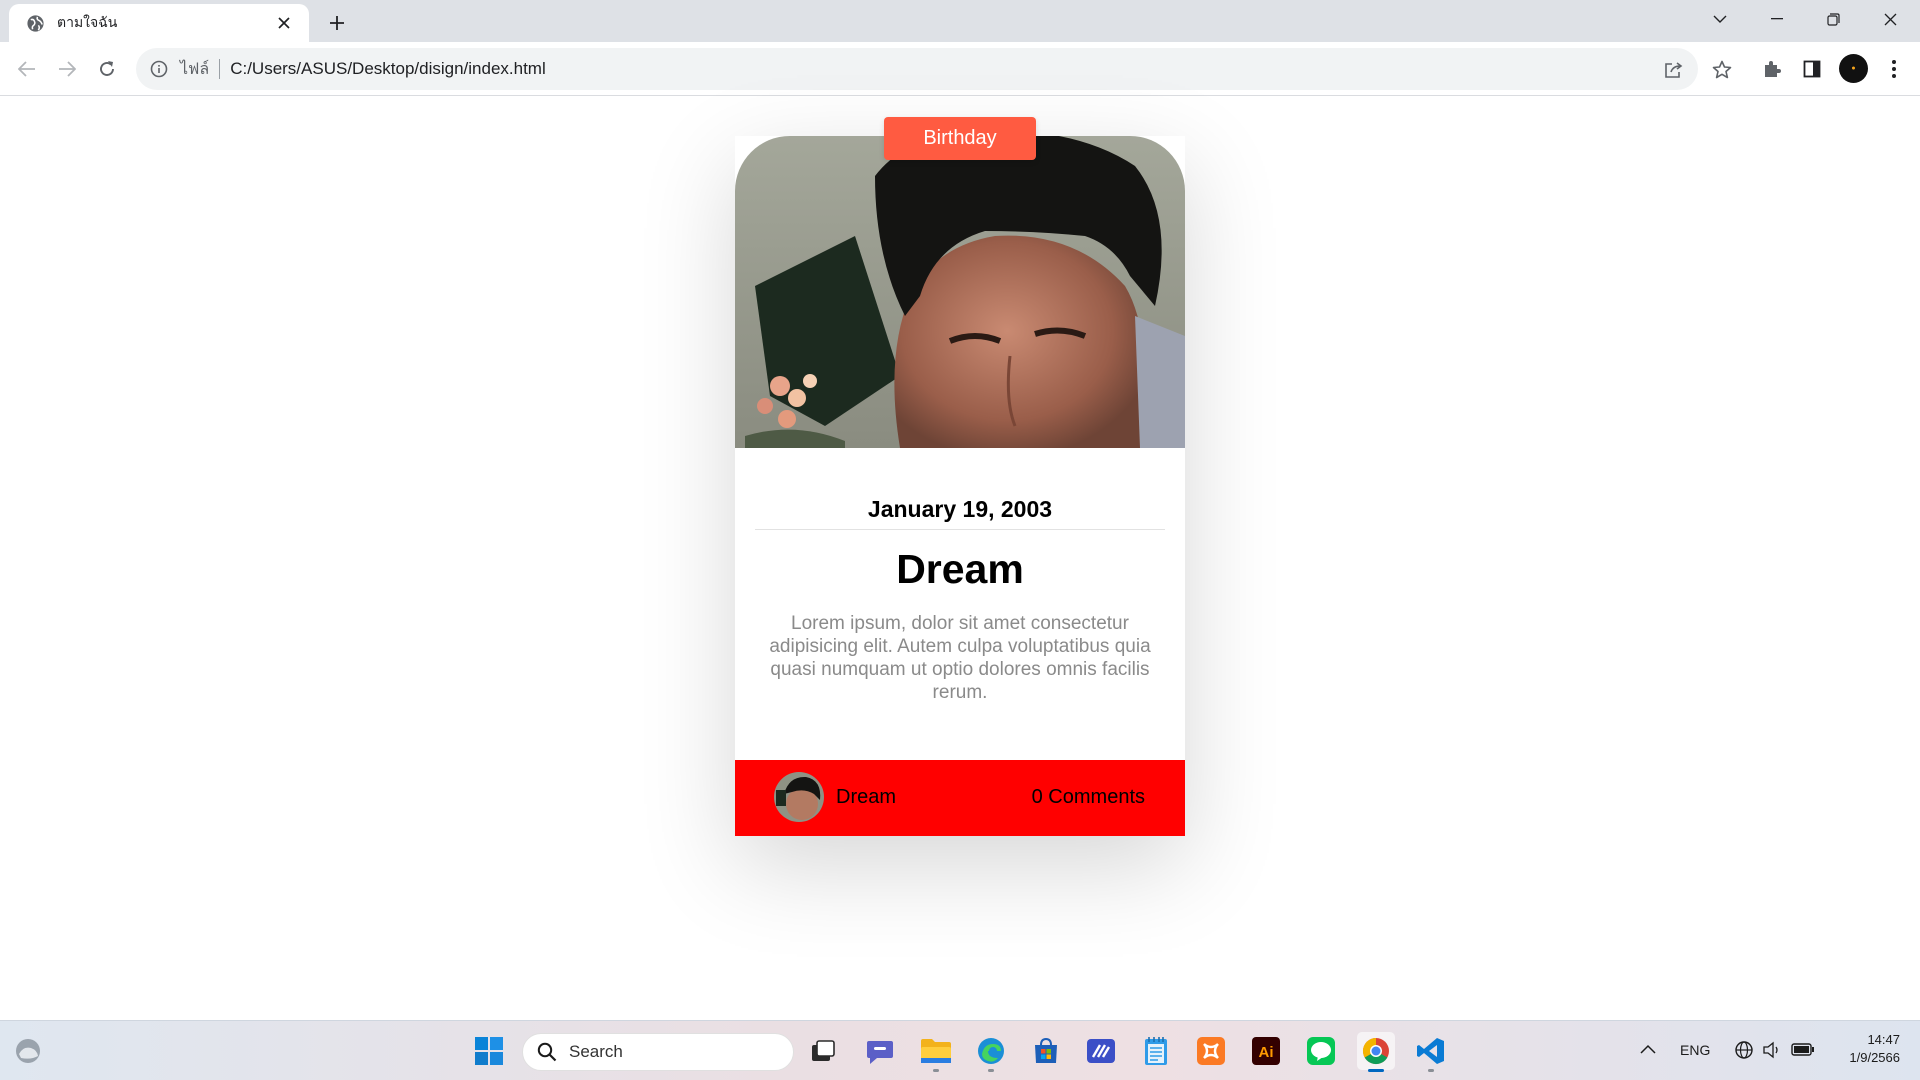  What do you see at coordinates (1883, 1039) in the screenshot?
I see `clock-time: 14:47` at bounding box center [1883, 1039].